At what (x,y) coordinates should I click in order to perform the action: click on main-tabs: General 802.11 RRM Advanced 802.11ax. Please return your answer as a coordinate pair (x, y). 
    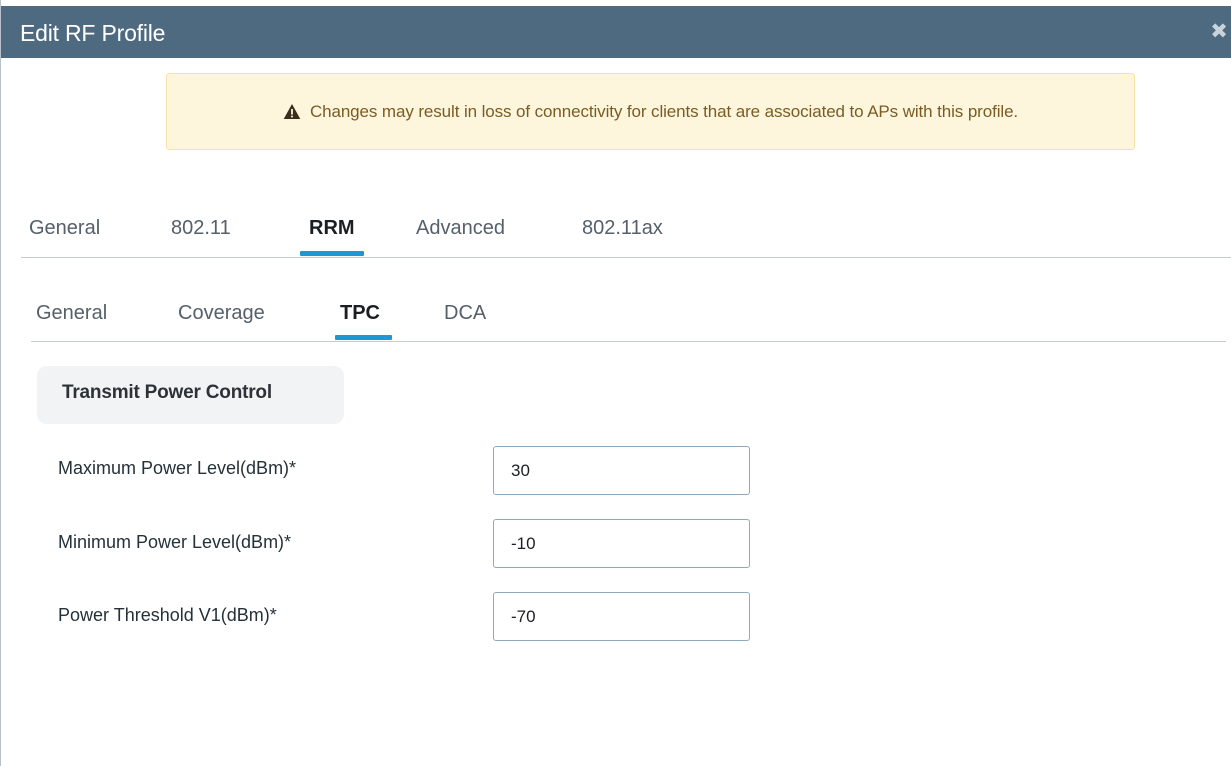
    Looking at the image, I should click on (626, 232).